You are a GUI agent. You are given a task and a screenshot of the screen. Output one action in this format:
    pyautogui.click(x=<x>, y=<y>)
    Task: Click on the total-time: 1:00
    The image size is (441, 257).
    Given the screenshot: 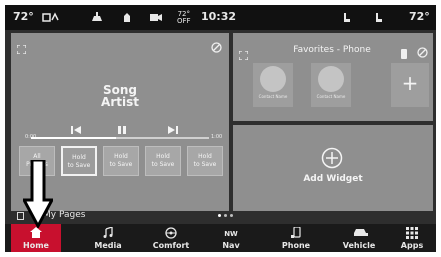 What is the action you would take?
    pyautogui.click(x=217, y=137)
    